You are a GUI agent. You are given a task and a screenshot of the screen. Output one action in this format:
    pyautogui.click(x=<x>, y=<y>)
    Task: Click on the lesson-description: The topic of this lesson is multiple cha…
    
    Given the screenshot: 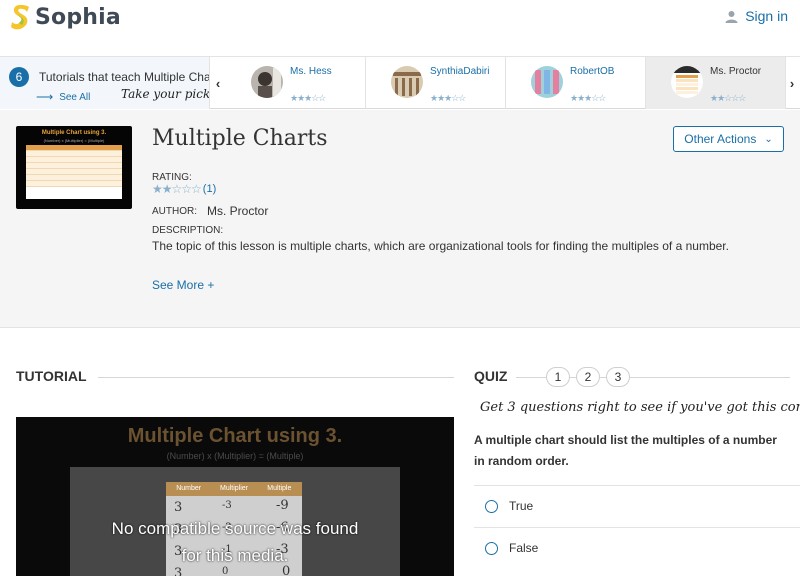 What is the action you would take?
    pyautogui.click(x=440, y=246)
    